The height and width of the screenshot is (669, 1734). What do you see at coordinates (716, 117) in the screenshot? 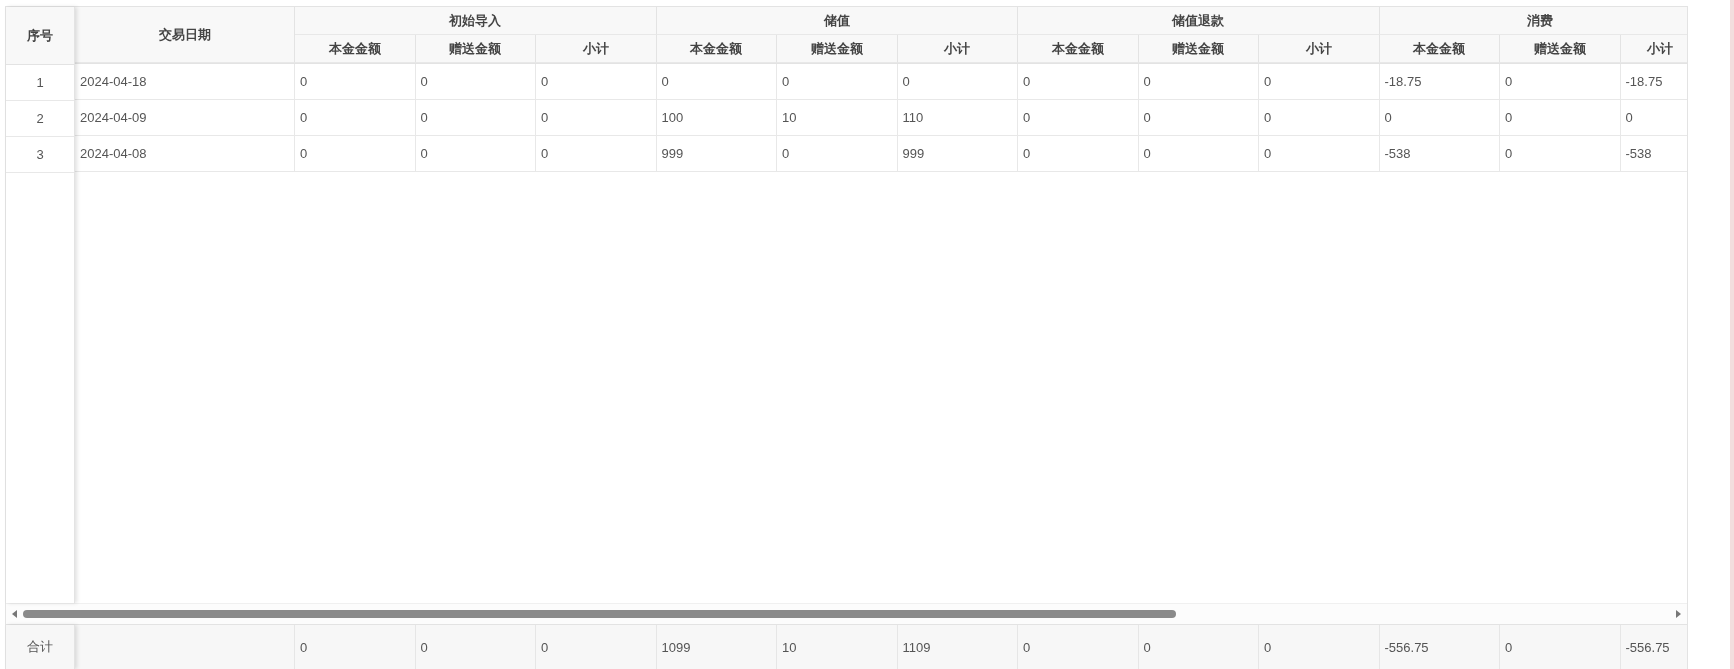
I see `table-cell: 100` at bounding box center [716, 117].